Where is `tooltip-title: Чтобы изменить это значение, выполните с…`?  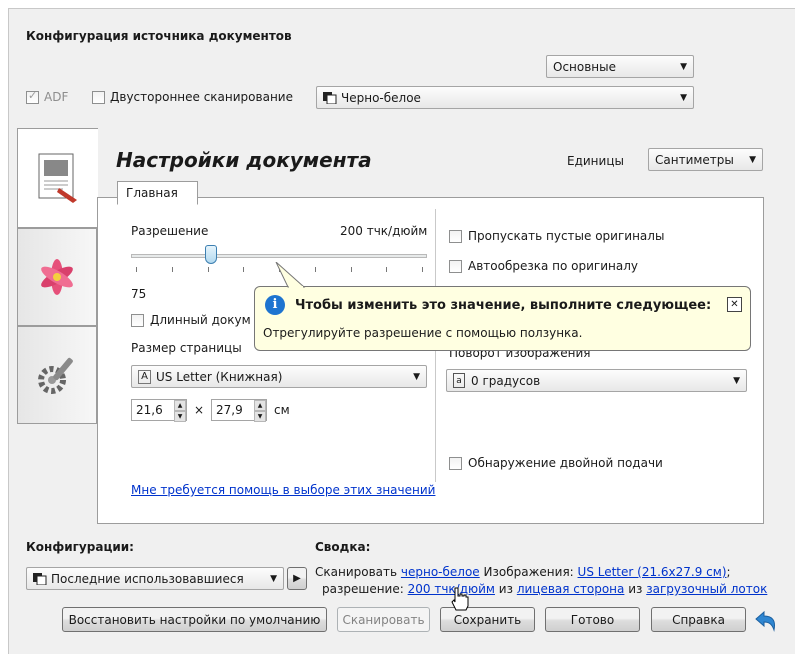
tooltip-title: Чтобы изменить это значение, выполните с… is located at coordinates (503, 305).